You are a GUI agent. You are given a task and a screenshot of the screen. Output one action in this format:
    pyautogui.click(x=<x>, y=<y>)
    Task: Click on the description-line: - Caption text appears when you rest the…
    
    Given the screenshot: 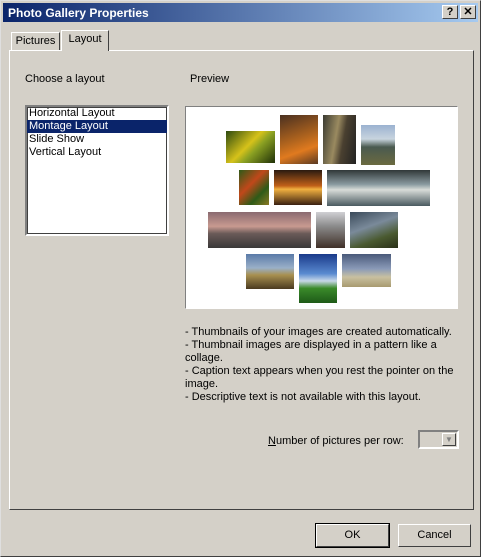 What is the action you would take?
    pyautogui.click(x=319, y=377)
    